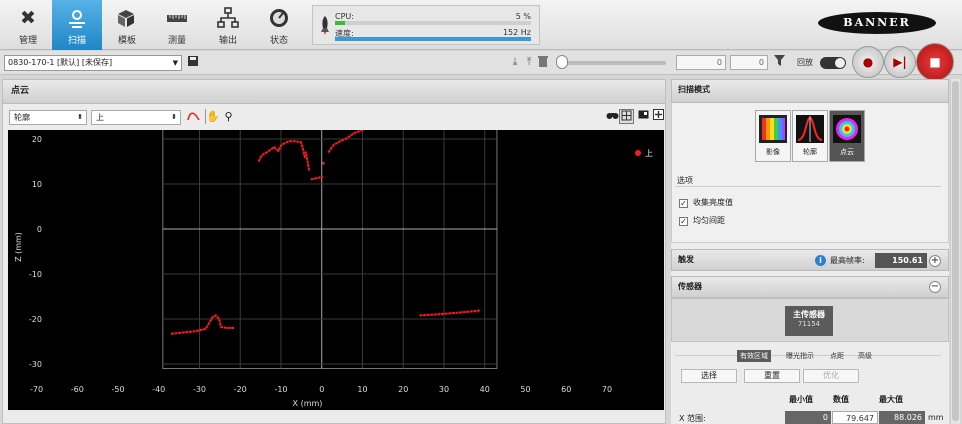 The image size is (962, 424). I want to click on nav-label: 测量, so click(176, 41).